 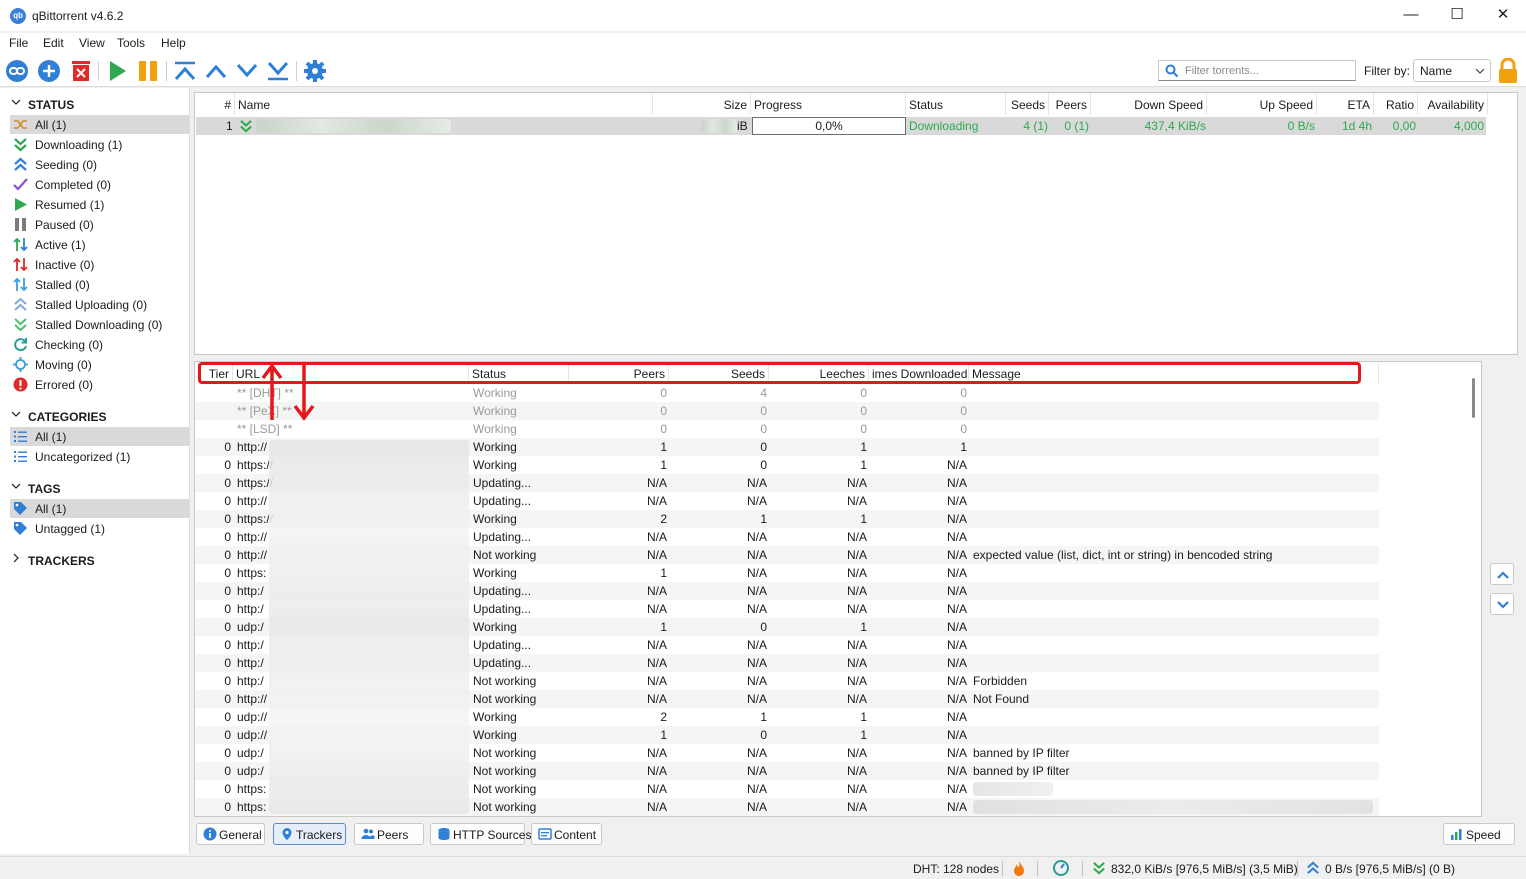 What do you see at coordinates (1396, 104) in the screenshot?
I see `column-header-ratio: Ratio` at bounding box center [1396, 104].